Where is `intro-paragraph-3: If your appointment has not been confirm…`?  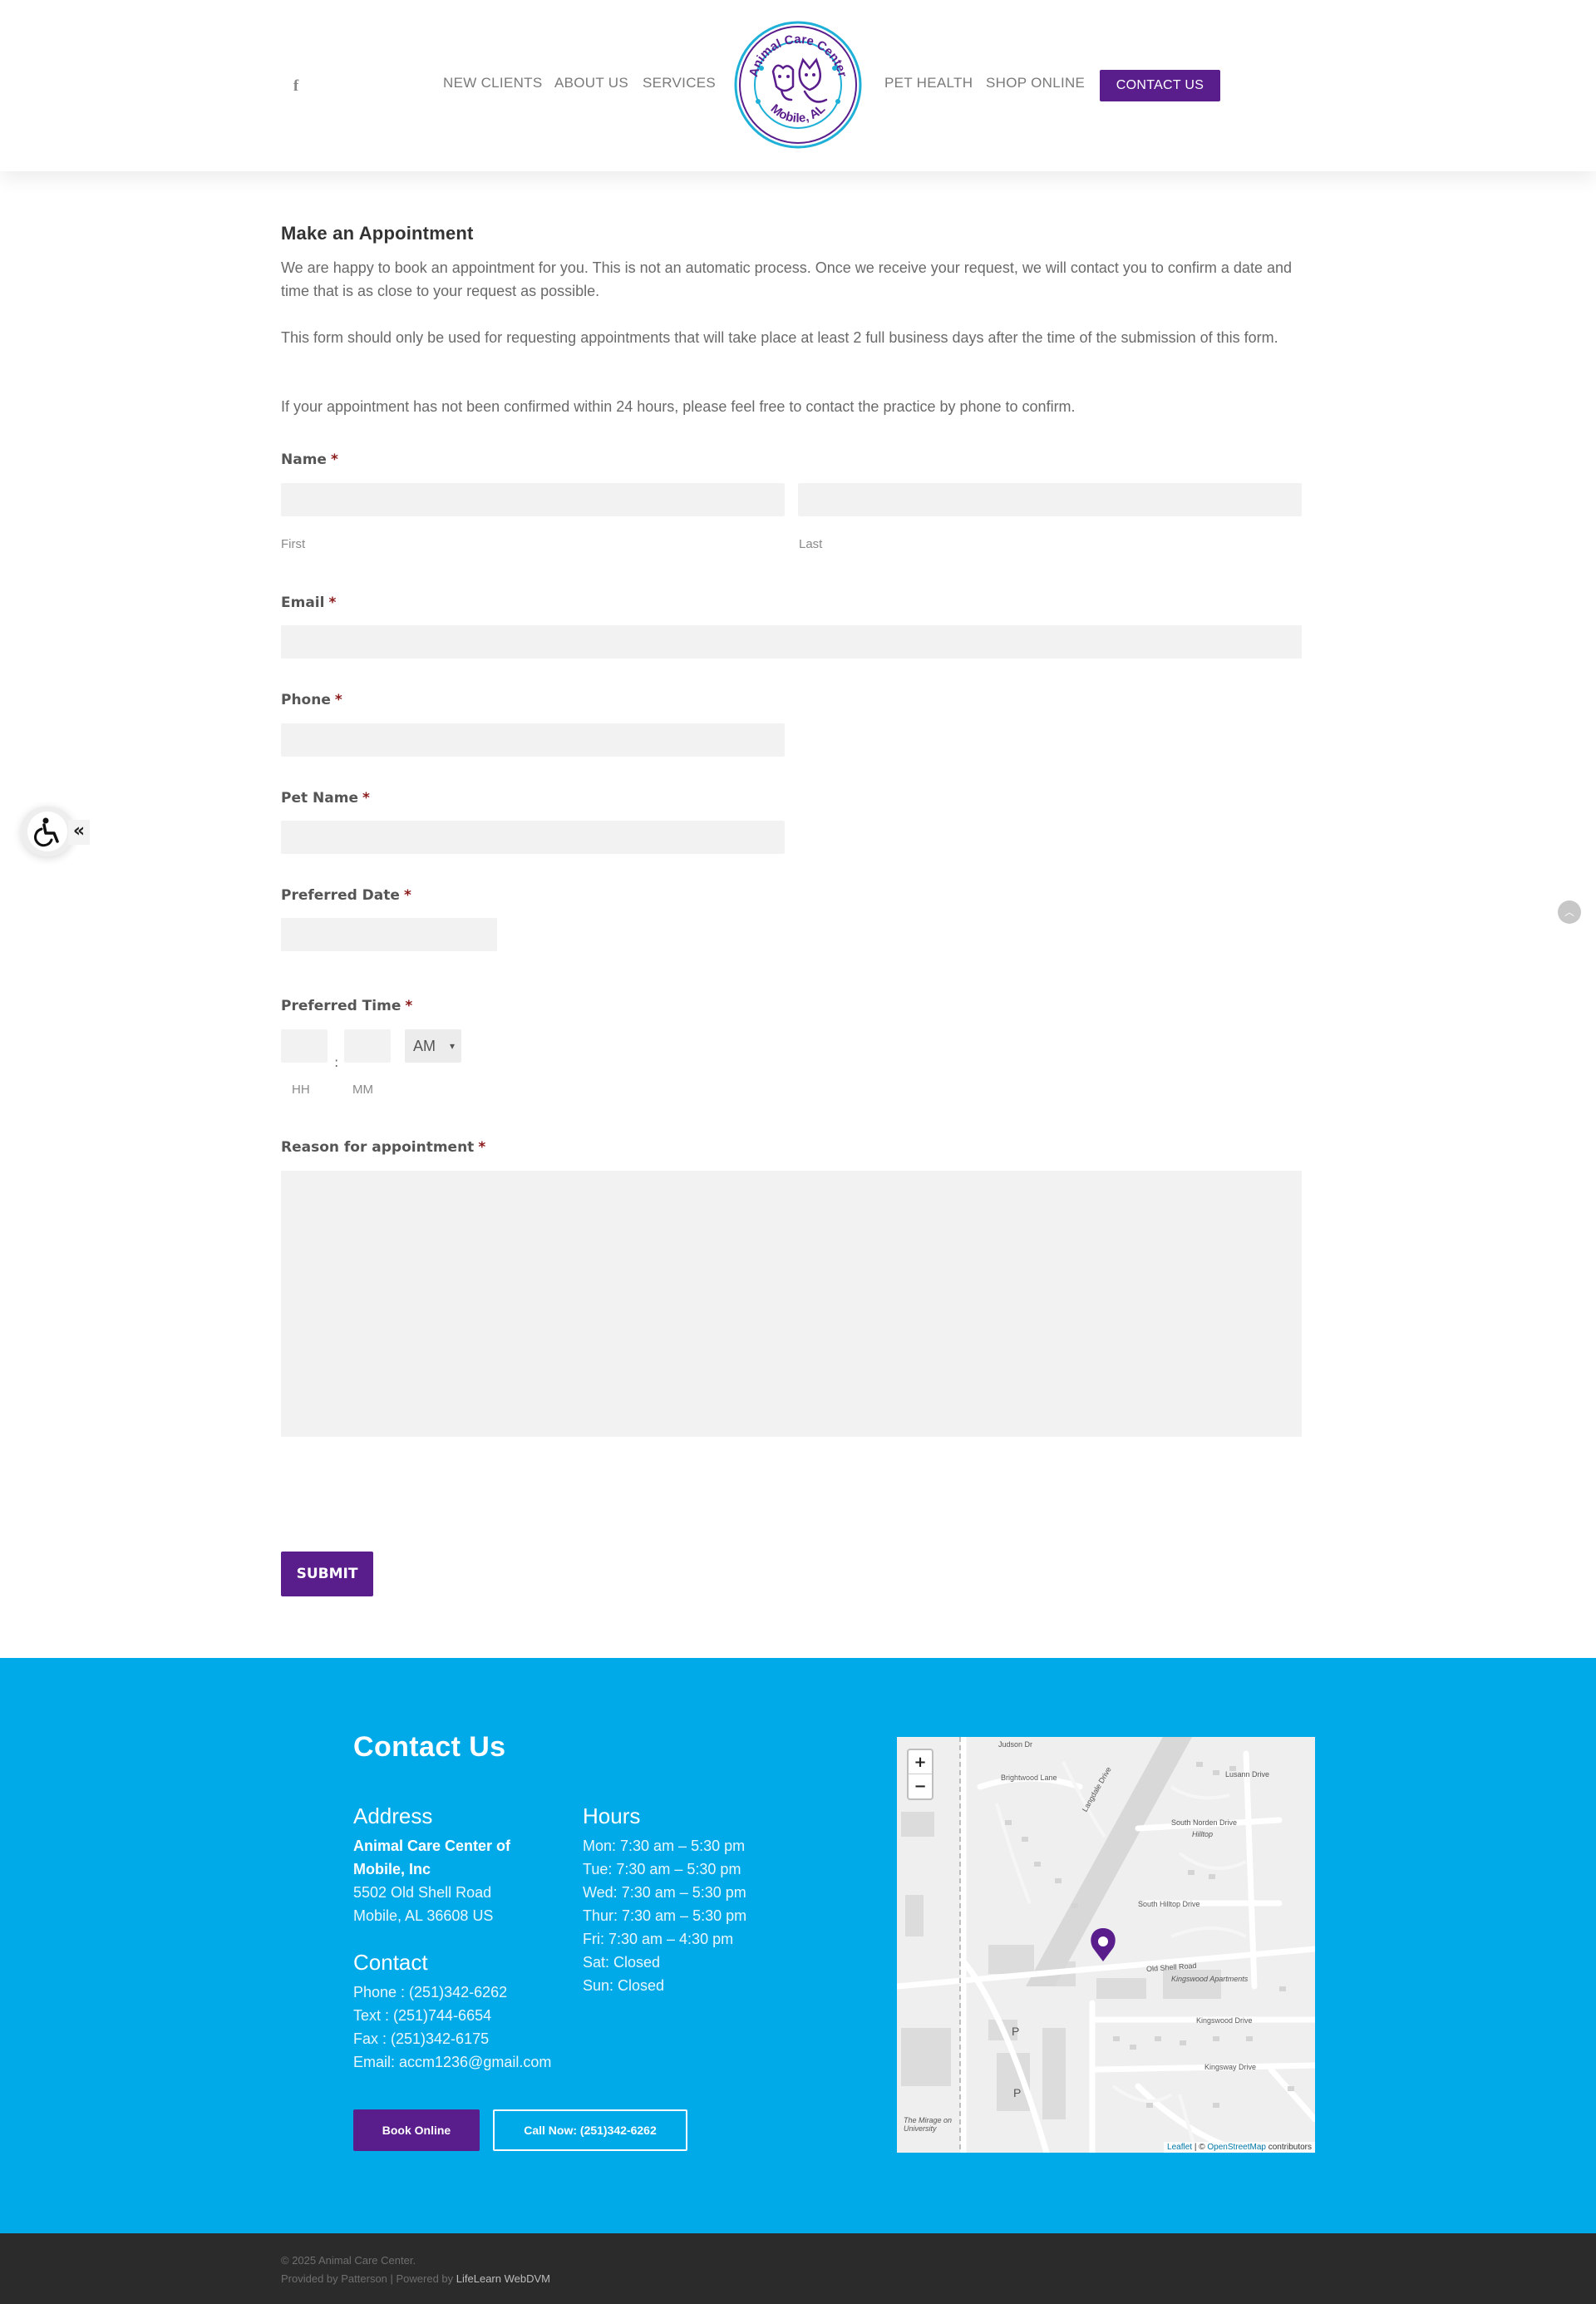 intro-paragraph-3: If your appointment has not been confirm… is located at coordinates (678, 406).